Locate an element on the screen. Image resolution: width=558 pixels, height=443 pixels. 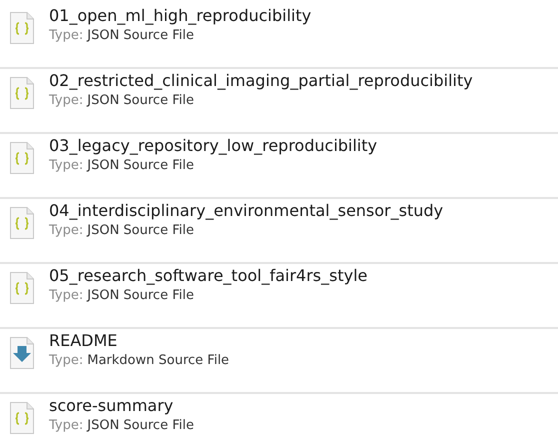
file-name: score-summary is located at coordinates (121, 405).